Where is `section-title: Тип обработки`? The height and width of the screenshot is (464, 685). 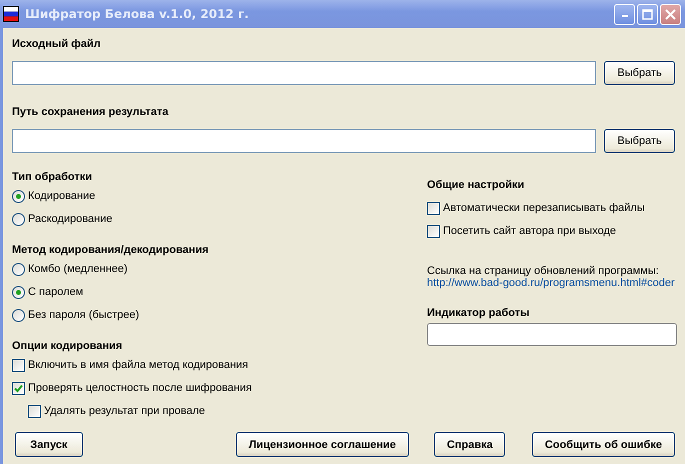 section-title: Тип обработки is located at coordinates (53, 177).